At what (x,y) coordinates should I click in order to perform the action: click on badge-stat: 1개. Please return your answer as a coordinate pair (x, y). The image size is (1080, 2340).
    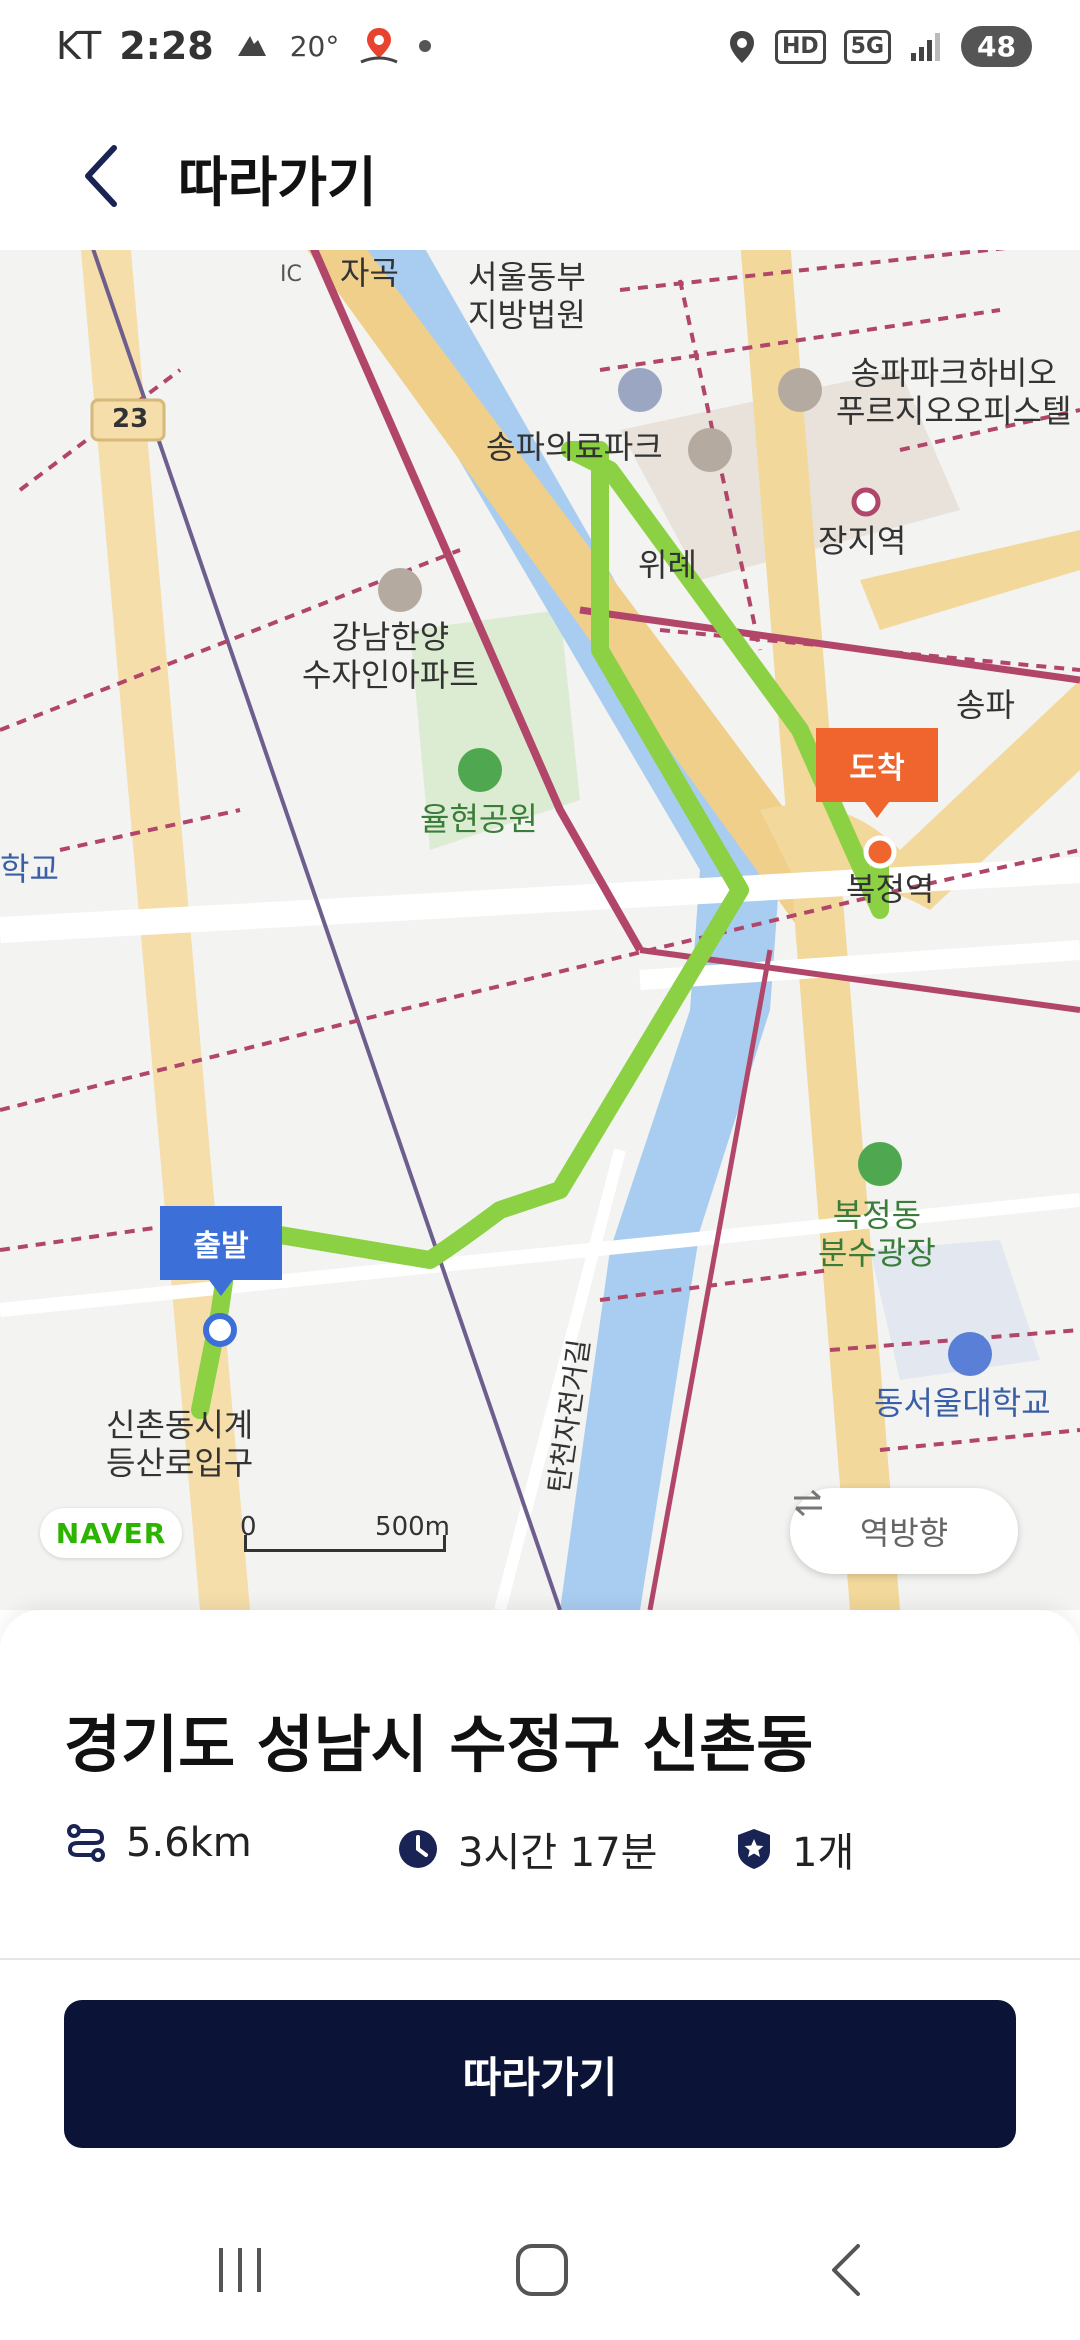
    Looking at the image, I should click on (794, 1849).